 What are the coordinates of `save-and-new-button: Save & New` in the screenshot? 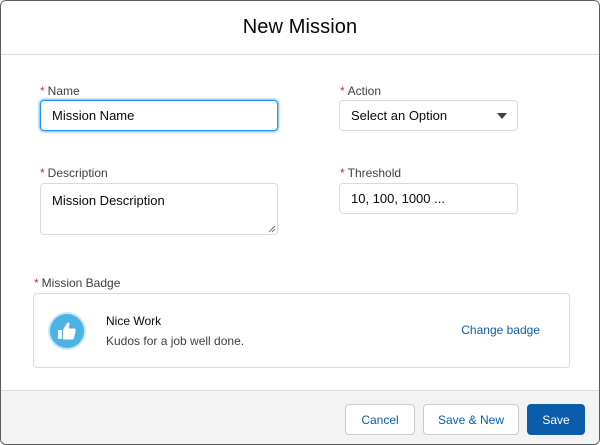 It's located at (471, 419).